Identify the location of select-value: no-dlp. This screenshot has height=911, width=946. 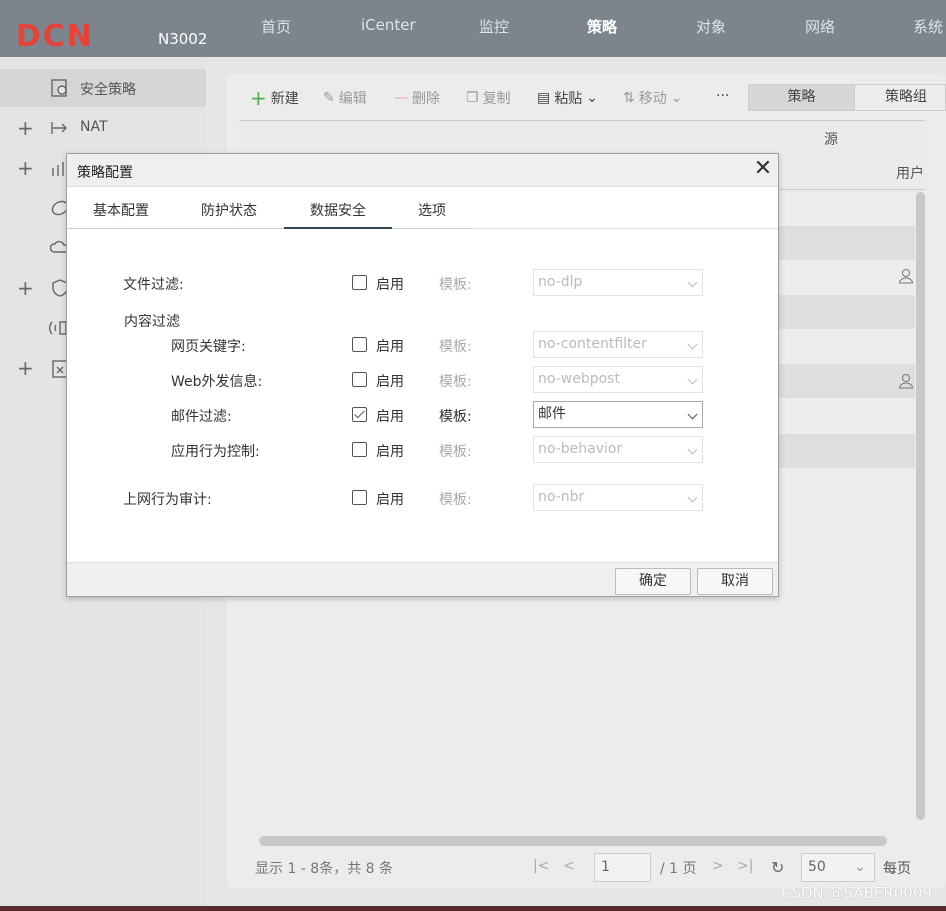
(560, 282).